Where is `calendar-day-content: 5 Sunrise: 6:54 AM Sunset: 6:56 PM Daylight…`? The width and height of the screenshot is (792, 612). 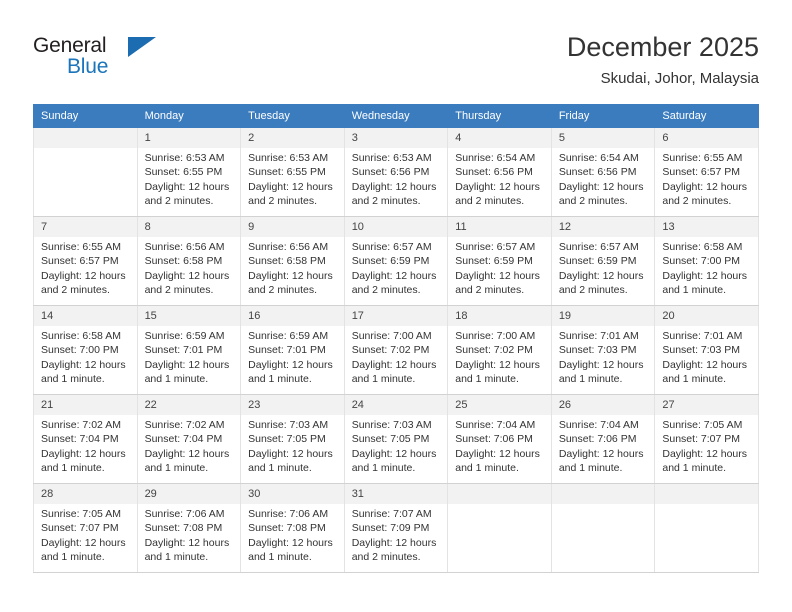 calendar-day-content: 5 Sunrise: 6:54 AM Sunset: 6:56 PM Daylight… is located at coordinates (603, 172).